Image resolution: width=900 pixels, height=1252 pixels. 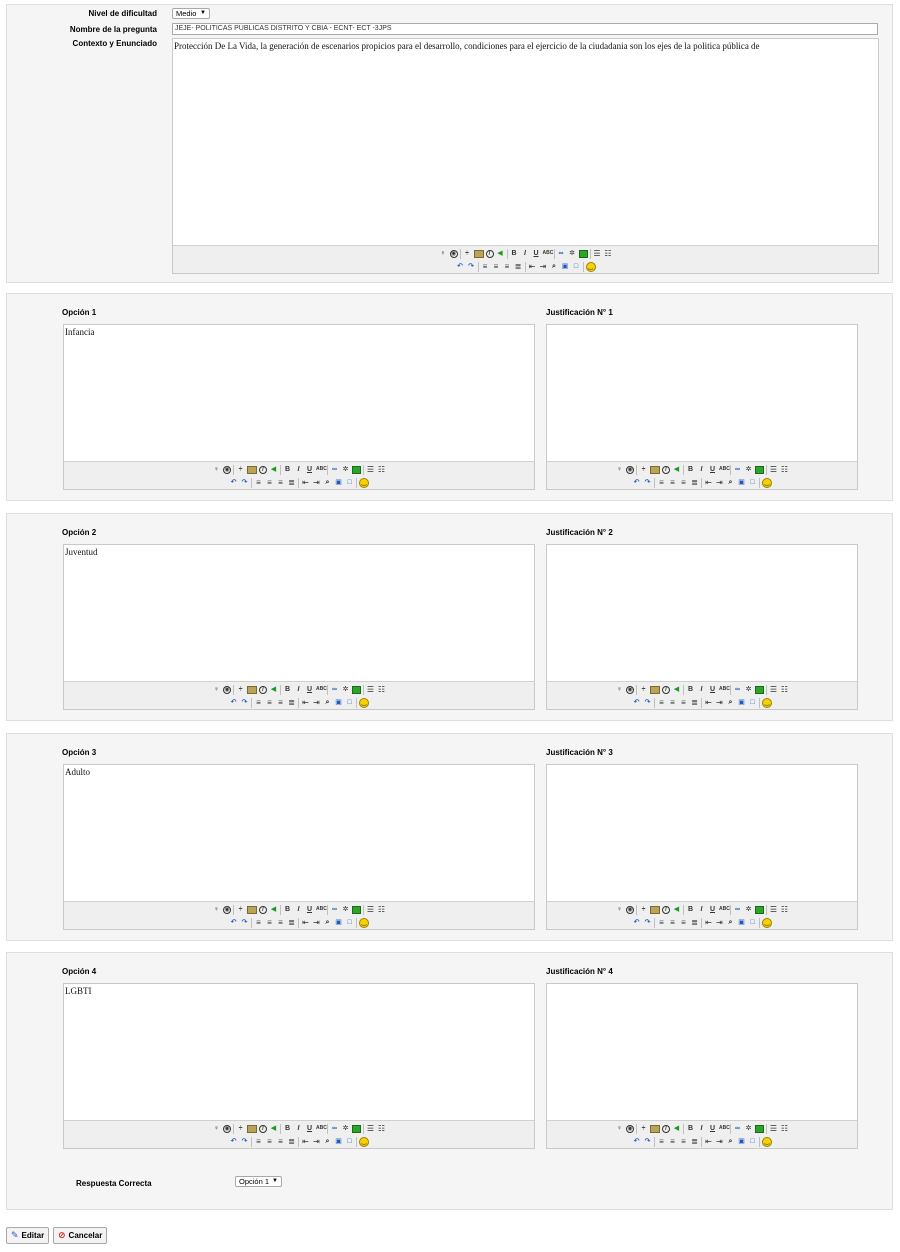 I want to click on sound-icon: ◀, so click(x=273, y=469).